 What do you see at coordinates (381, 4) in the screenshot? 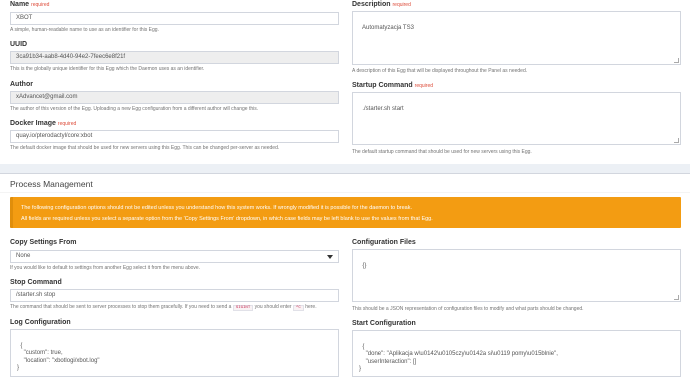
I see `description-label: Description required` at bounding box center [381, 4].